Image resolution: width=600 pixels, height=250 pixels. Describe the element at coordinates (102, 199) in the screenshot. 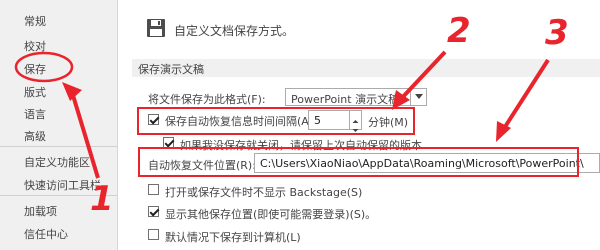

I see `annotation-number-1: 1` at that location.